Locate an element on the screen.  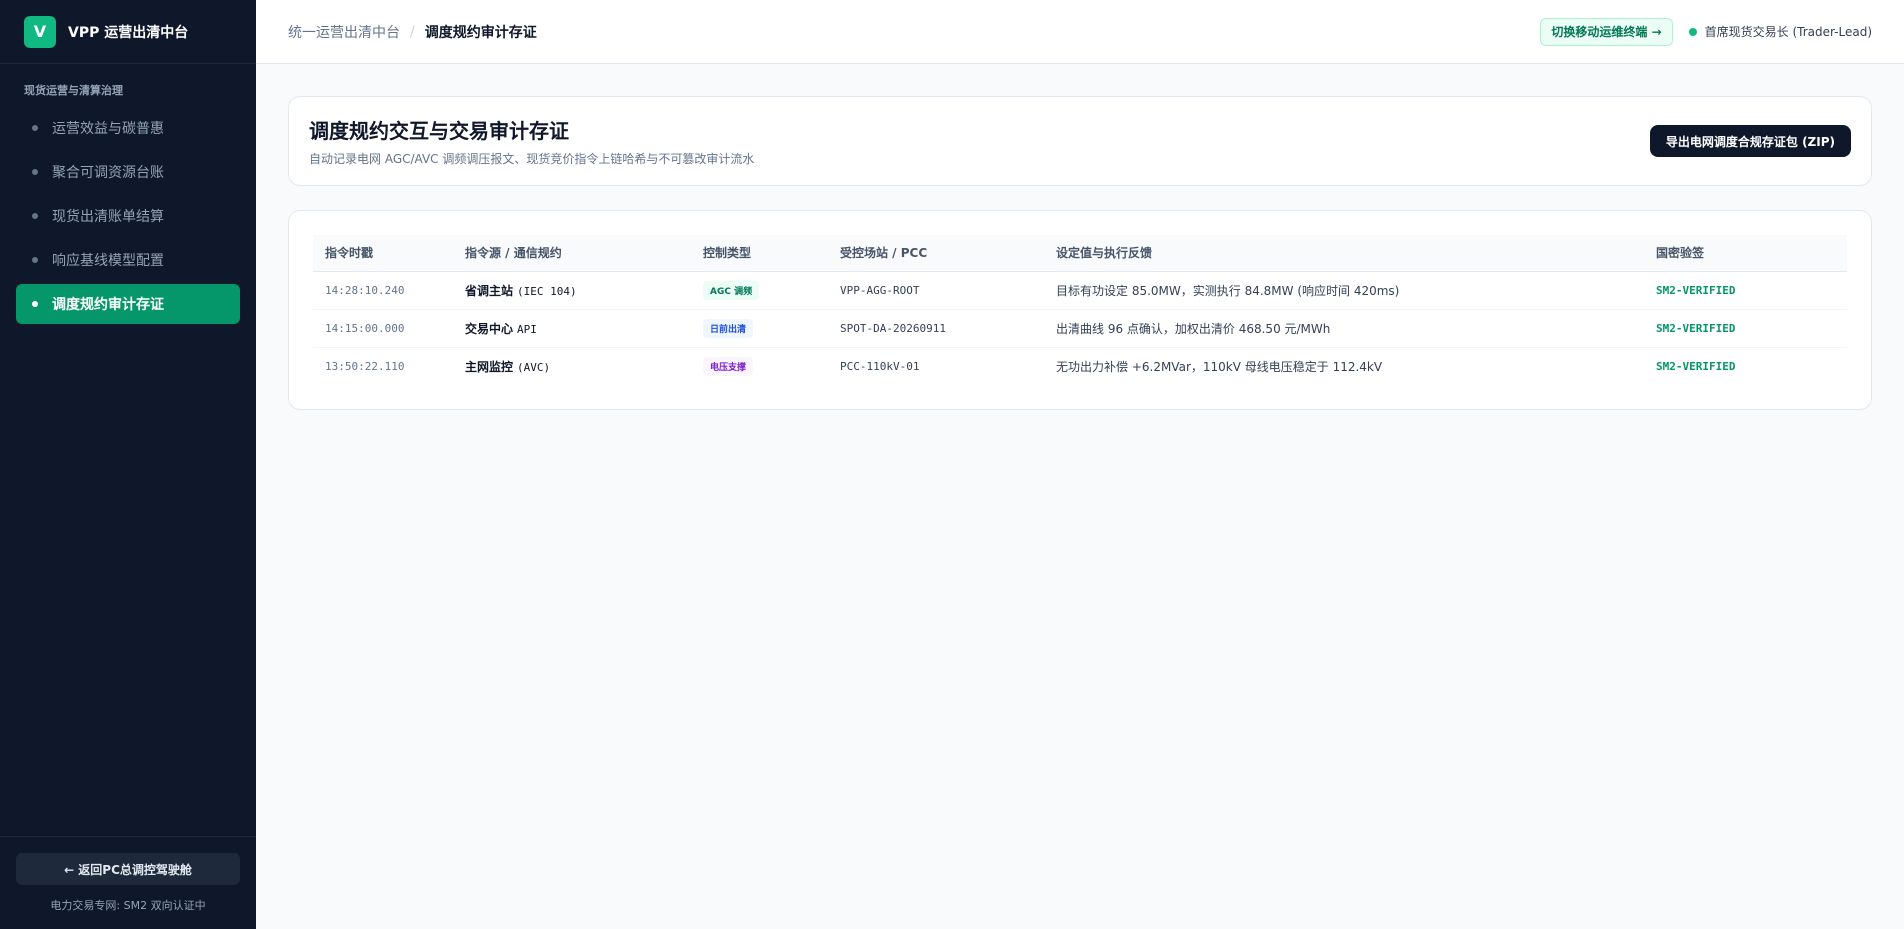
column-header: 指令时戳 is located at coordinates (383, 253).